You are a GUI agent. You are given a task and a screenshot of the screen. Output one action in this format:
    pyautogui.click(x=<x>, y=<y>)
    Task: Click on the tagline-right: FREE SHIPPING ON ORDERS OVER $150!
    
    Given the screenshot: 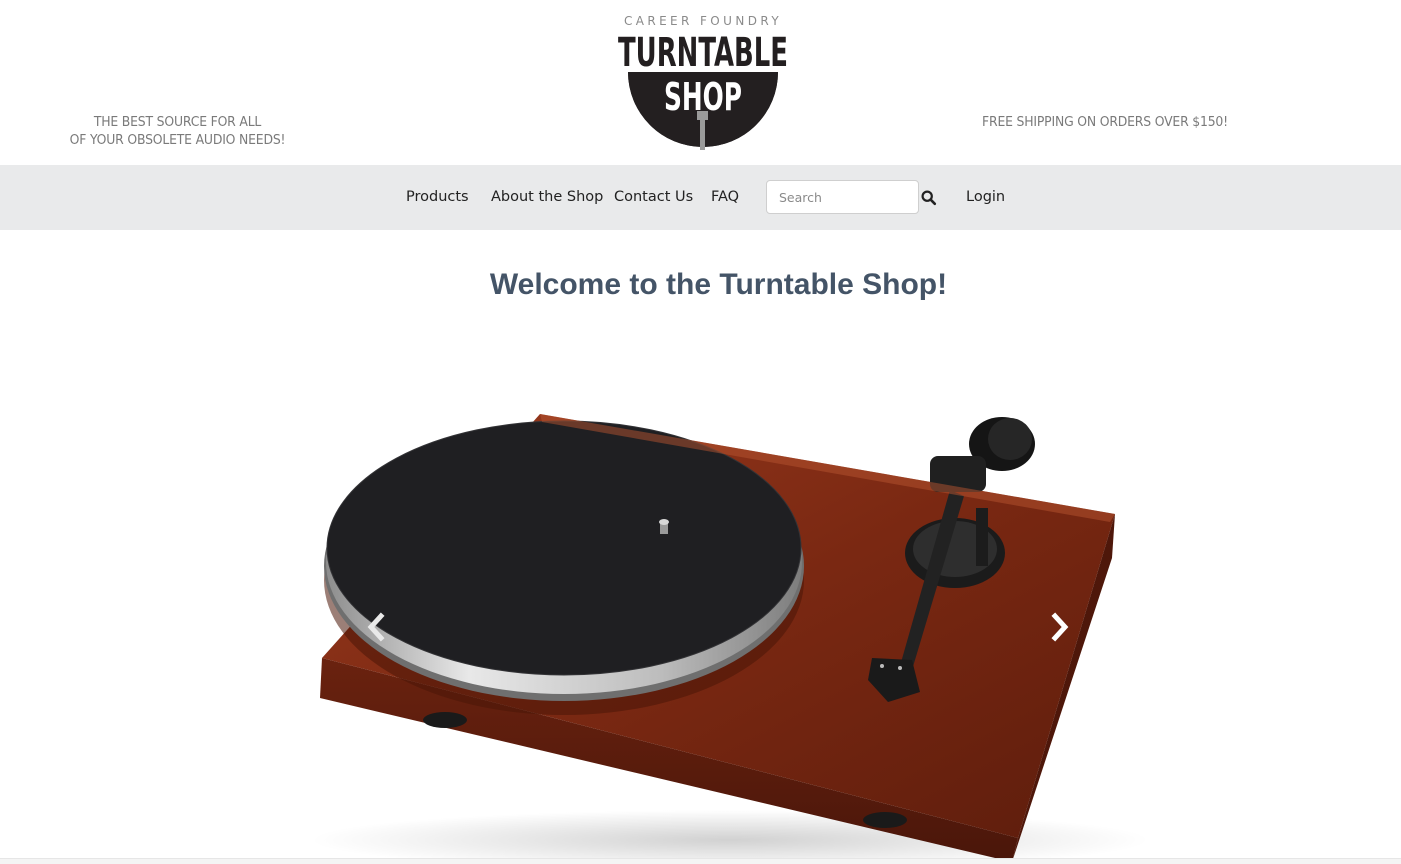 What is the action you would take?
    pyautogui.click(x=1105, y=122)
    